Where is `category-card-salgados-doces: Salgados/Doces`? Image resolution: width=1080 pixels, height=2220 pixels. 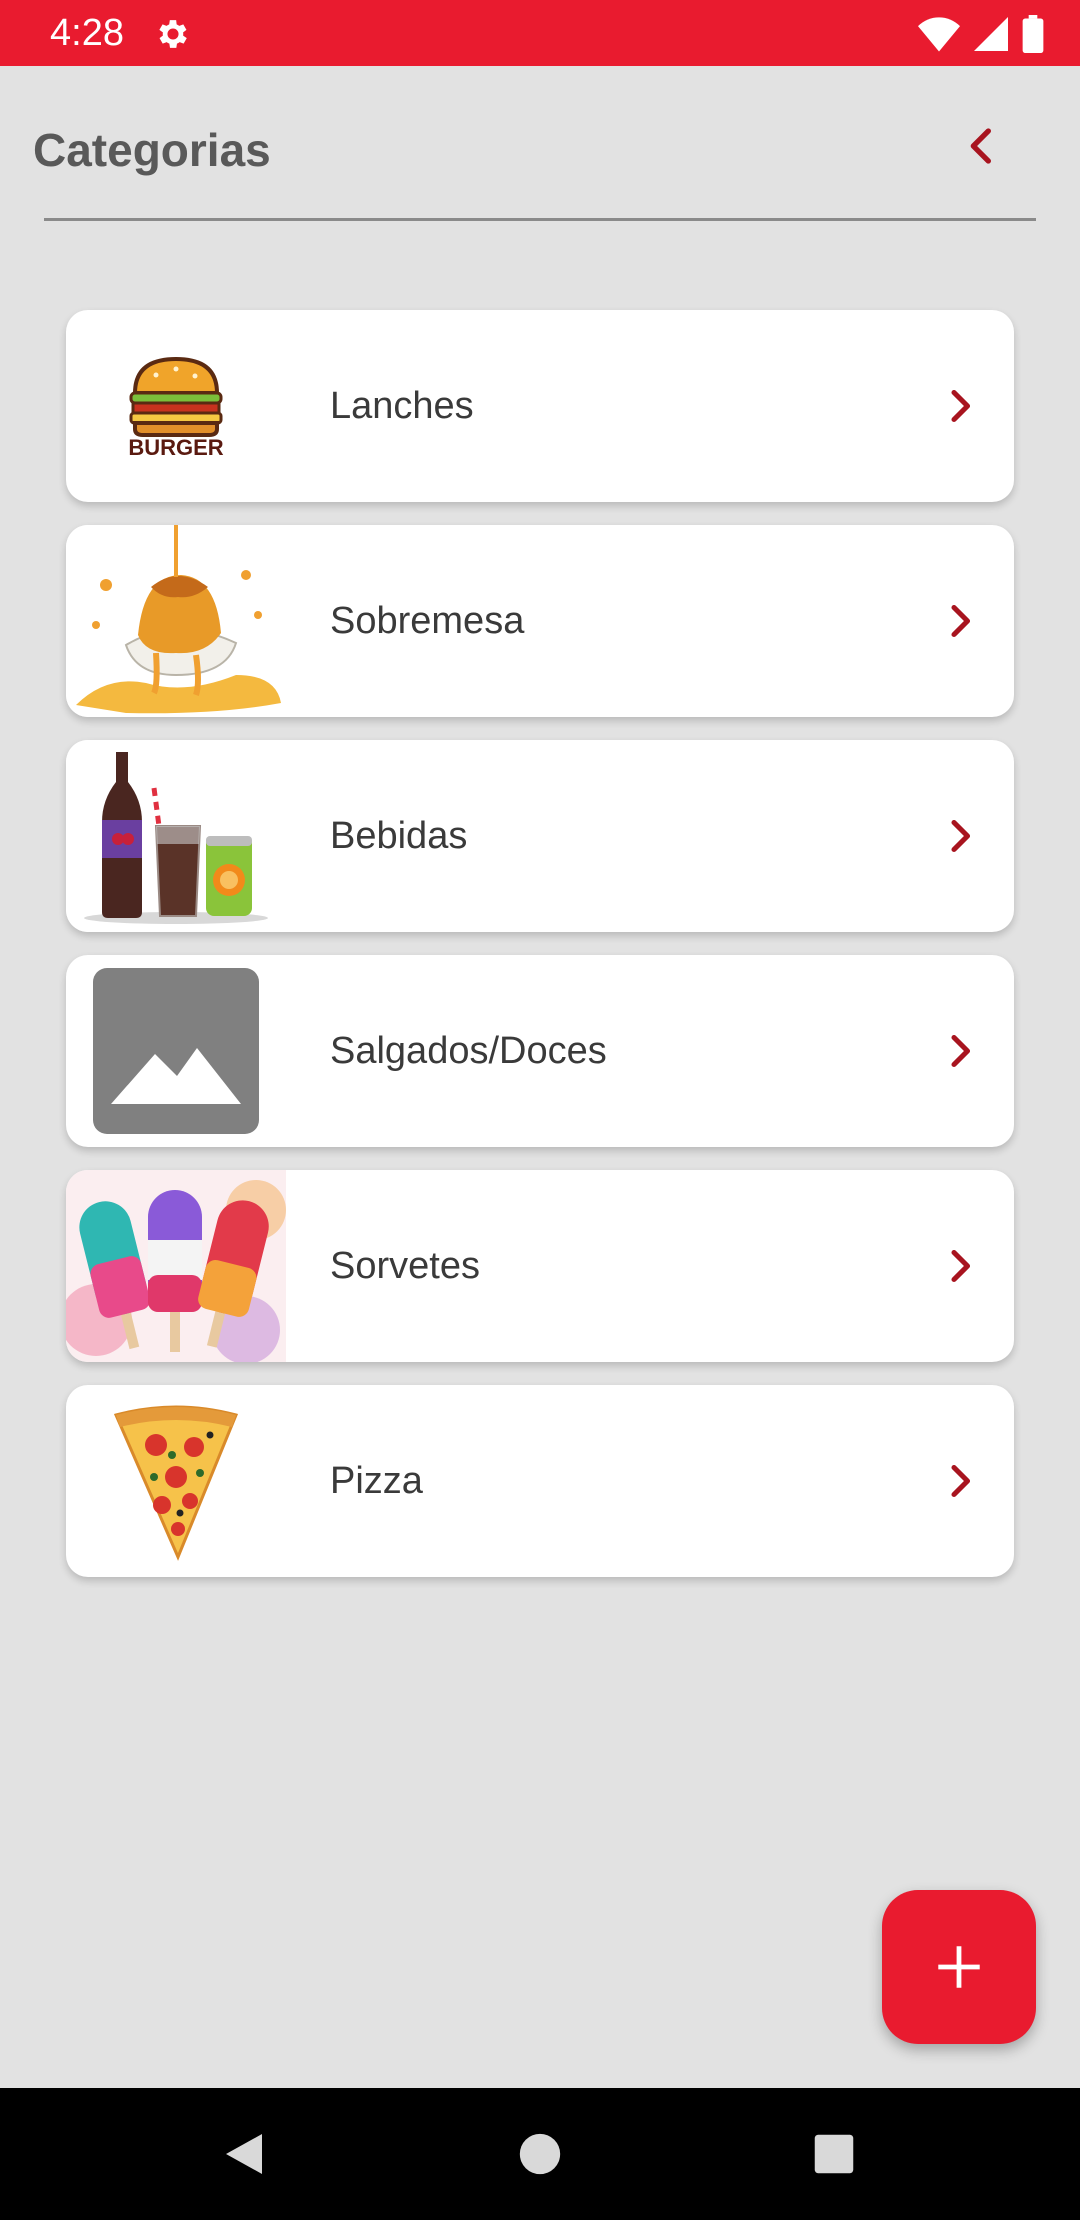
category-card-salgados-doces: Salgados/Doces is located at coordinates (540, 1051).